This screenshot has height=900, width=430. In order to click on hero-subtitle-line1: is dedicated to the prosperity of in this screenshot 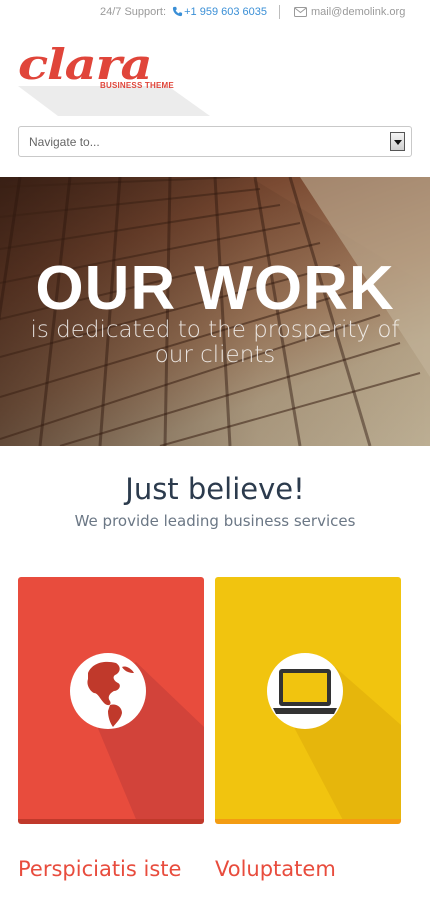, I will do `click(215, 330)`.